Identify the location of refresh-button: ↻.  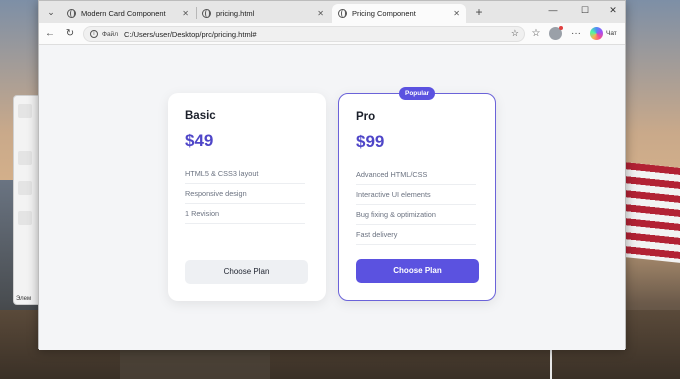
(70, 34).